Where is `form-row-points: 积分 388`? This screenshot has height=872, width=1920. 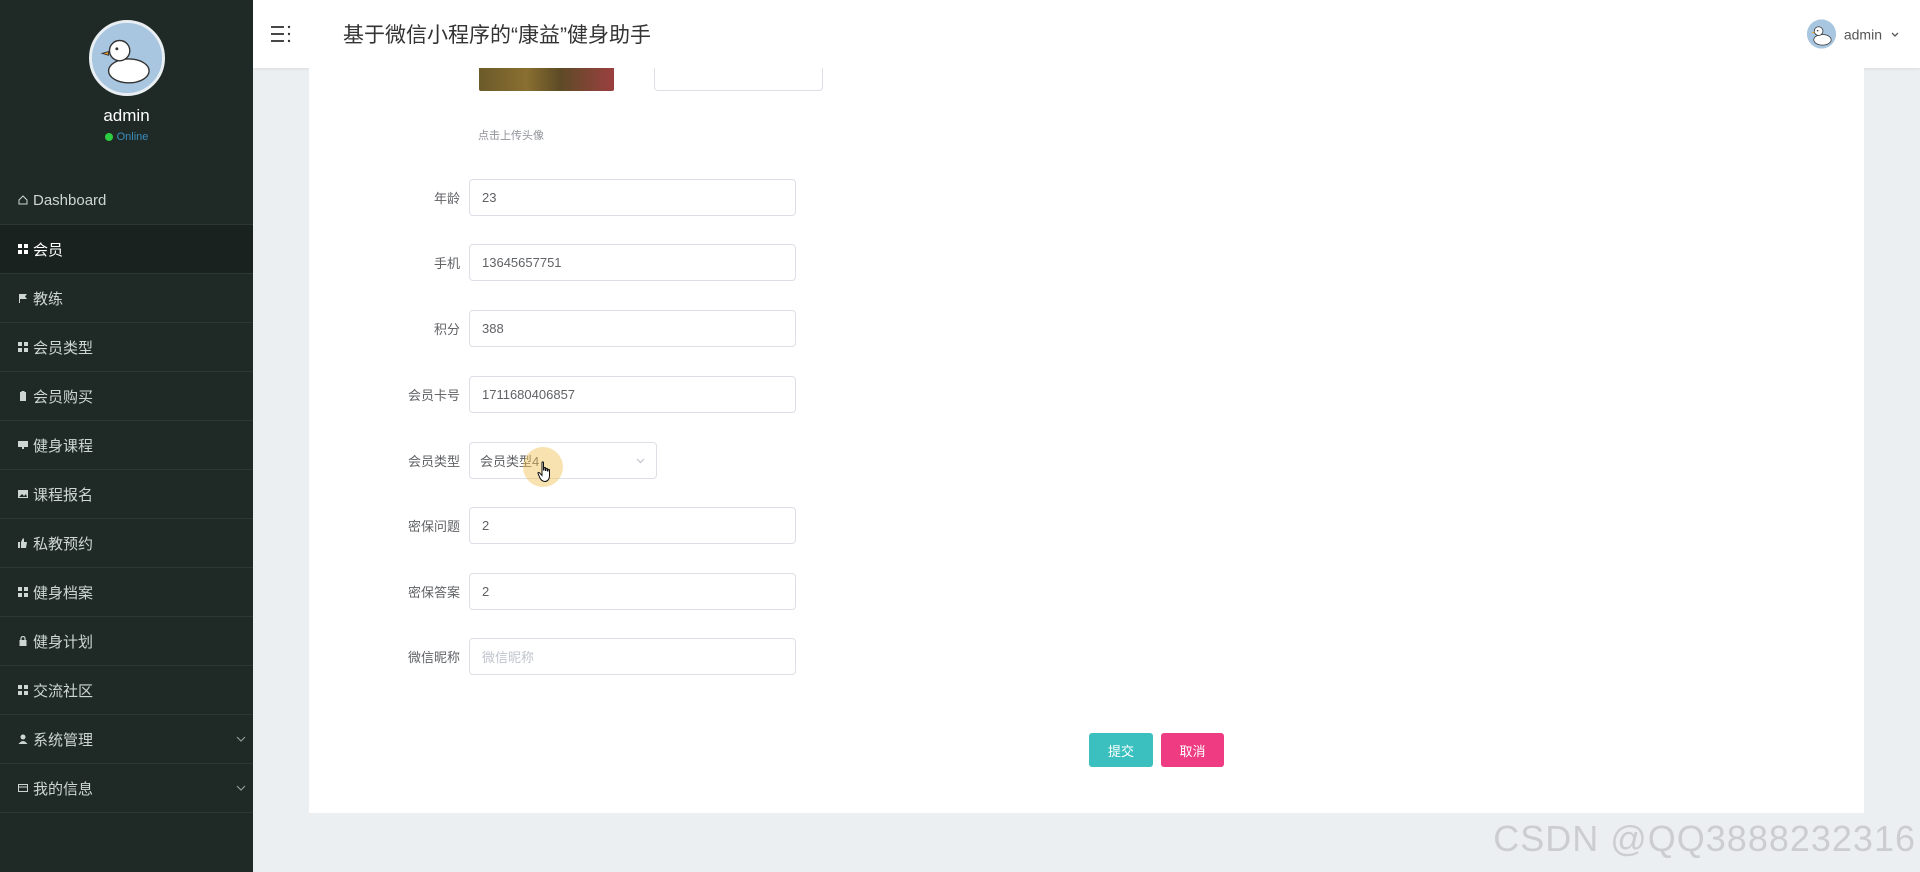 form-row-points: 积分 388 is located at coordinates (398, 328).